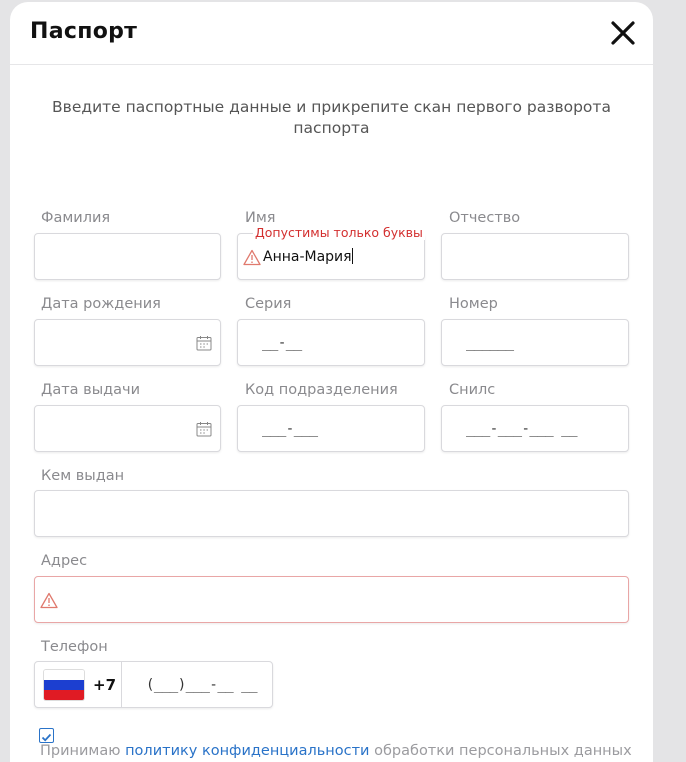 This screenshot has width=686, height=762. What do you see at coordinates (202, 685) in the screenshot?
I see `phone-mask: (___)___-__ __` at bounding box center [202, 685].